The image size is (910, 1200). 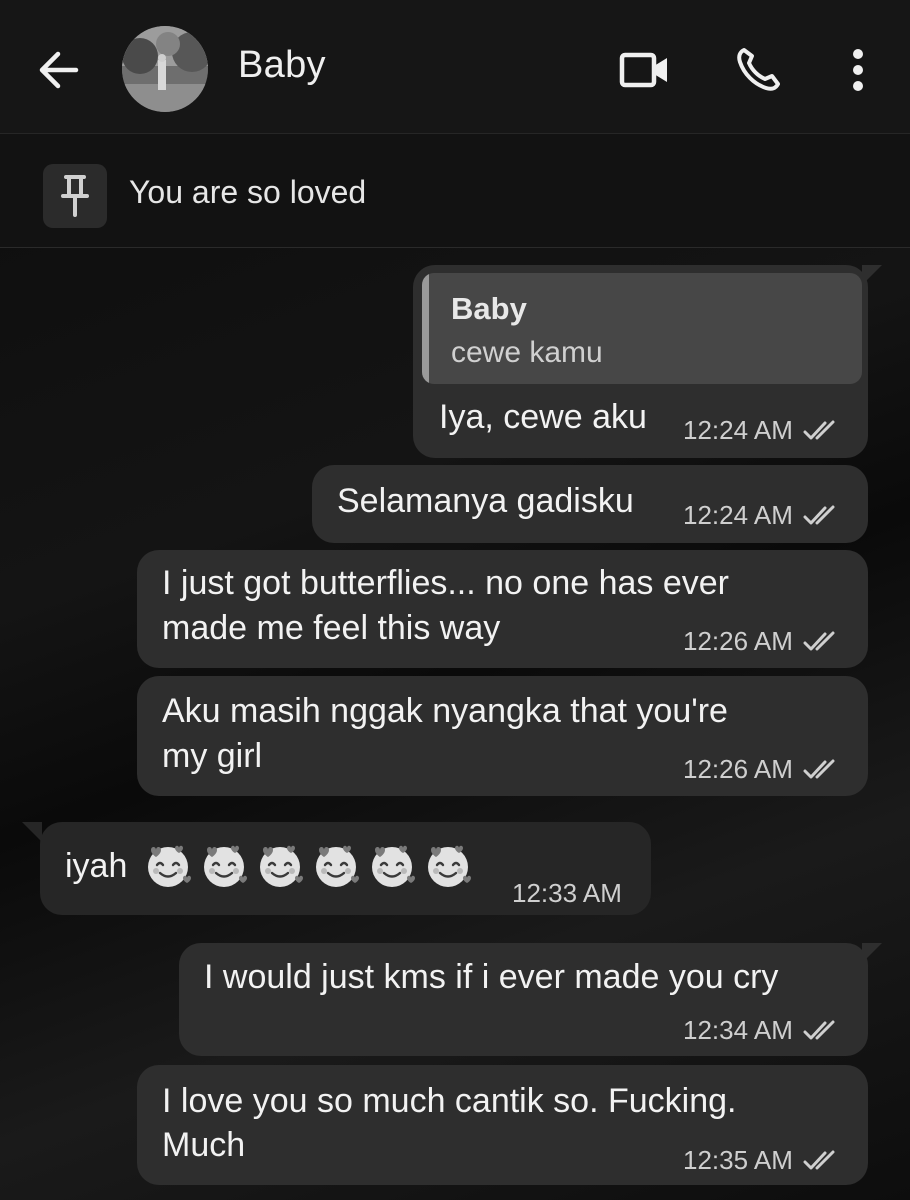 What do you see at coordinates (758, 70) in the screenshot?
I see `phone-icon` at bounding box center [758, 70].